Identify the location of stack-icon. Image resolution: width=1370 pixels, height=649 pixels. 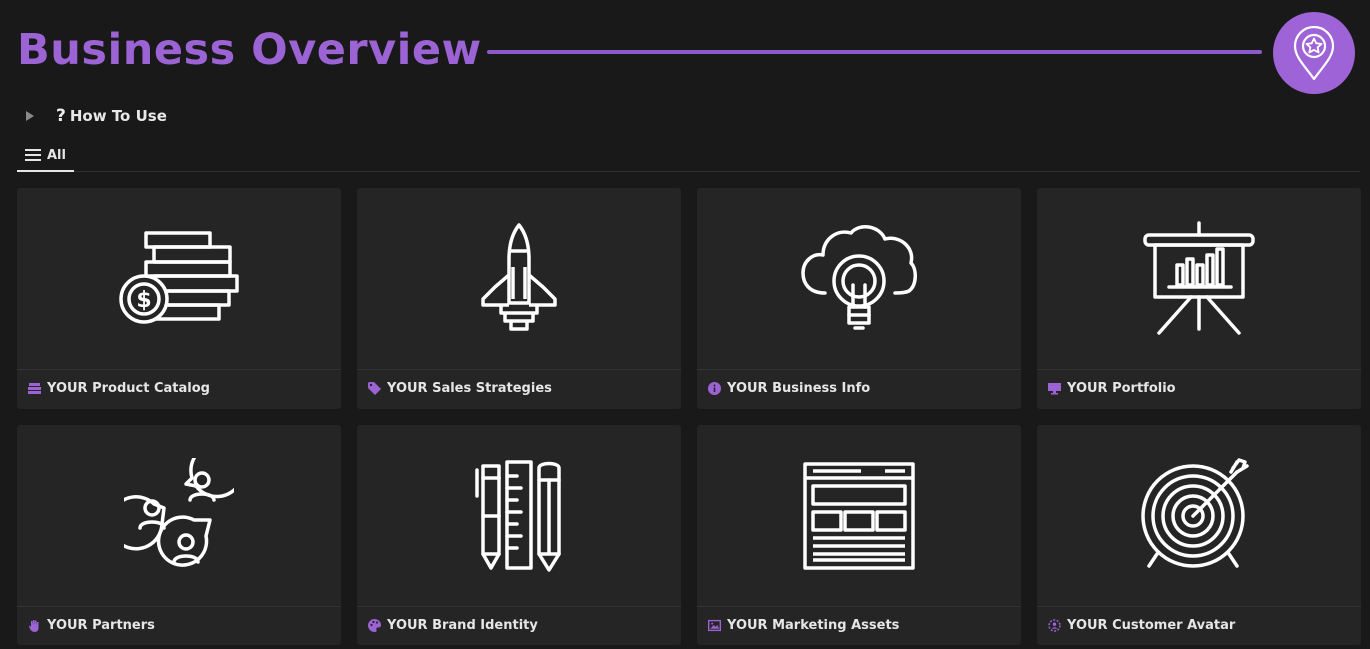
(34, 388).